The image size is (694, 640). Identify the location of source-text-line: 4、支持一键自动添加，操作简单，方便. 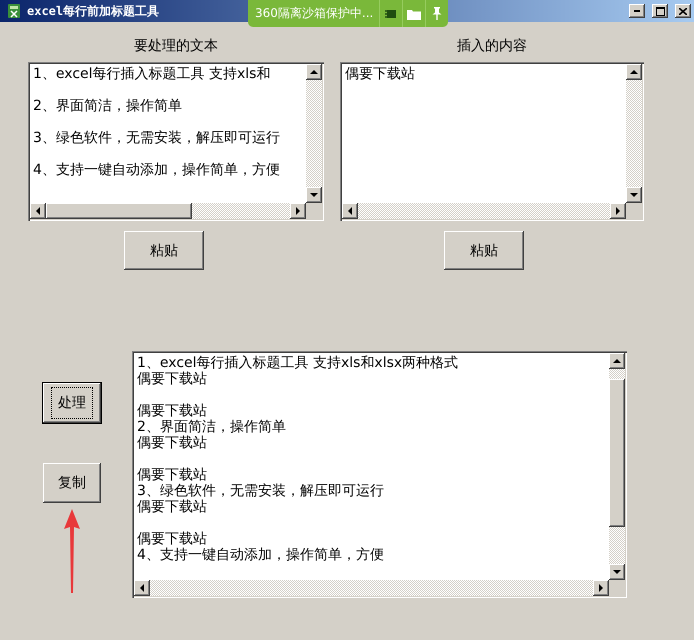
(157, 170).